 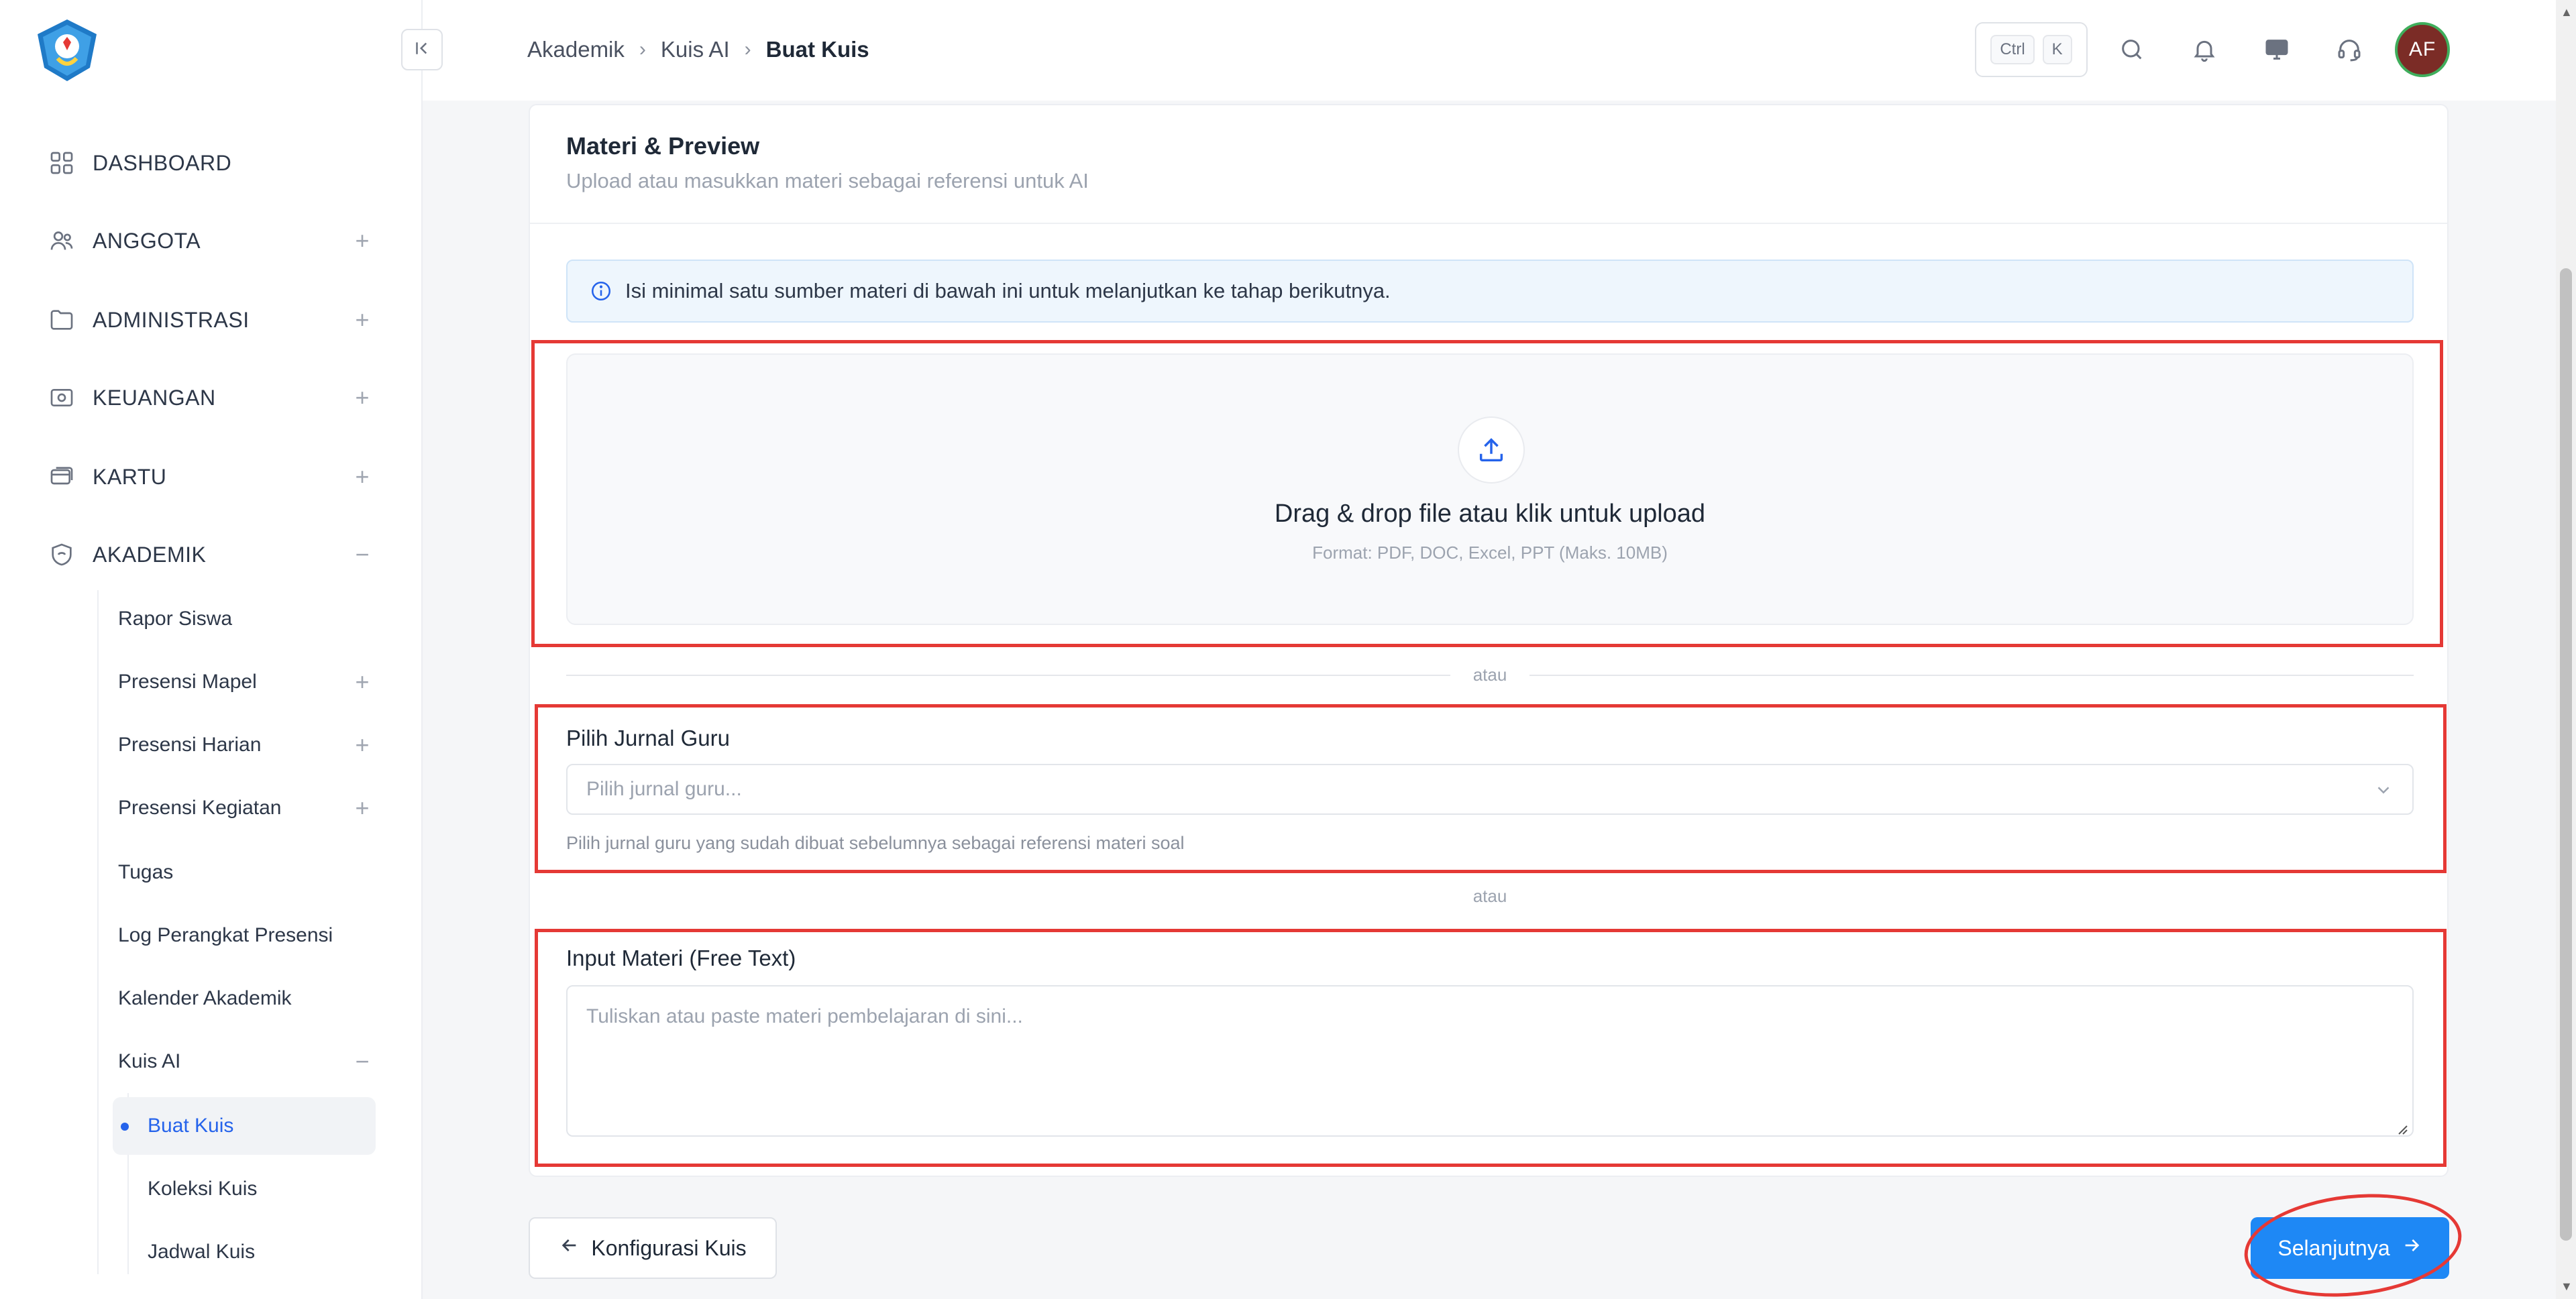 I want to click on nav-akademik: AKADEMIK −, so click(x=211, y=555).